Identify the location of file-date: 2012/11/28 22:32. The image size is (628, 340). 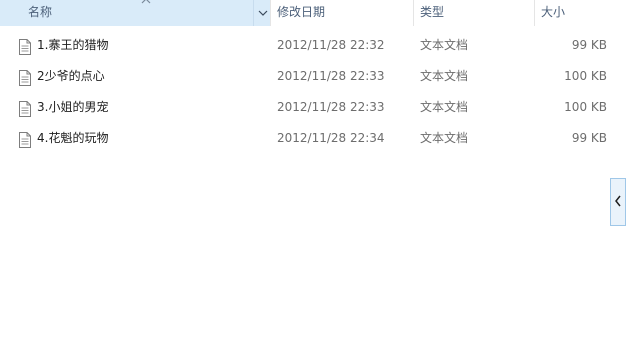
(331, 45).